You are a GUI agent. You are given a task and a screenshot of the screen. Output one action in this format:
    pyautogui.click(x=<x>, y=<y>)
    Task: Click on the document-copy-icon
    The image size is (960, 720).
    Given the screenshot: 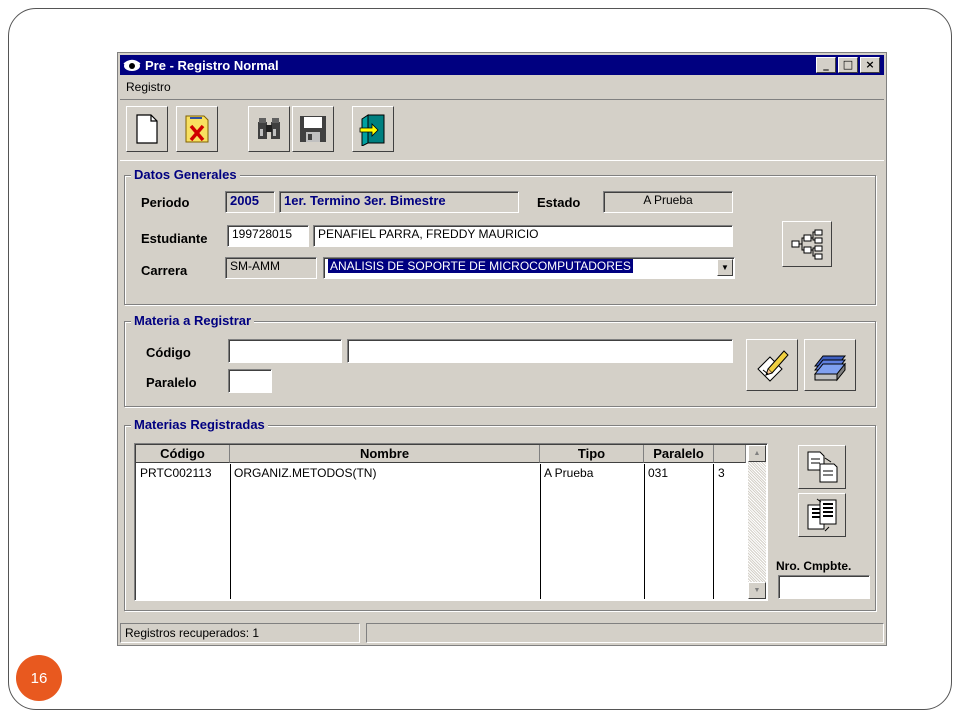 What is the action you would take?
    pyautogui.click(x=822, y=467)
    